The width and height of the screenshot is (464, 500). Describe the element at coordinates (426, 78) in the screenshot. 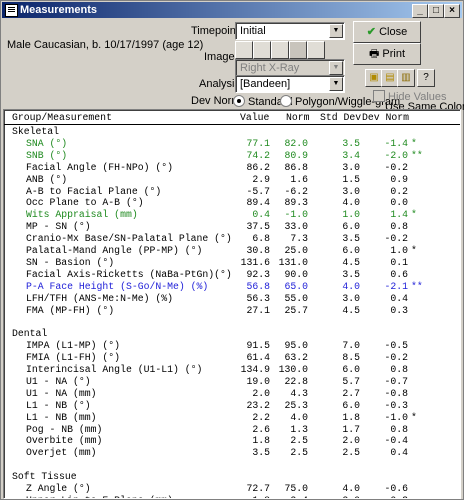

I see `help-button: ?` at that location.